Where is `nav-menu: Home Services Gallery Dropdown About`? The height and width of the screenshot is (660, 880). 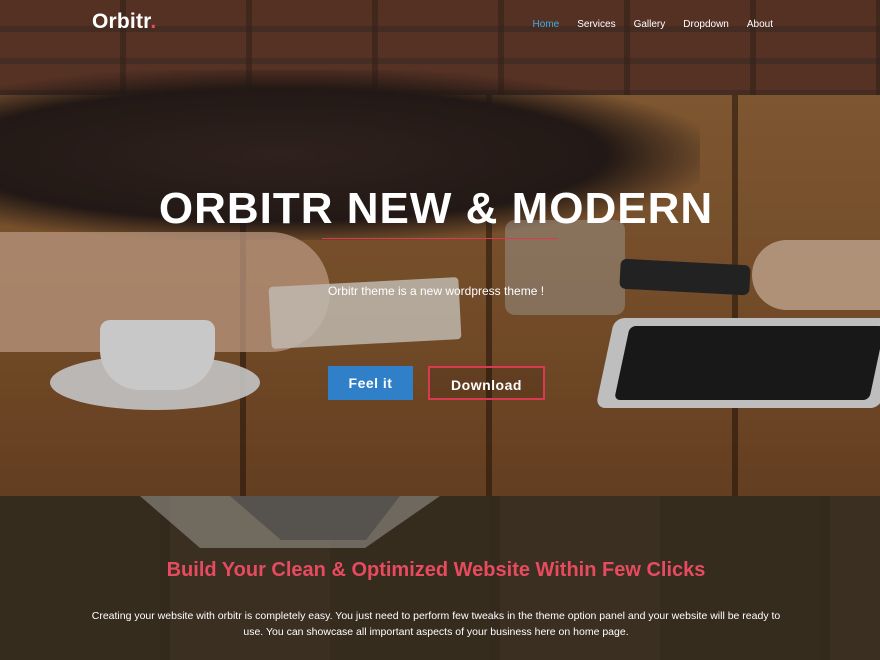 nav-menu: Home Services Gallery Dropdown About is located at coordinates (653, 24).